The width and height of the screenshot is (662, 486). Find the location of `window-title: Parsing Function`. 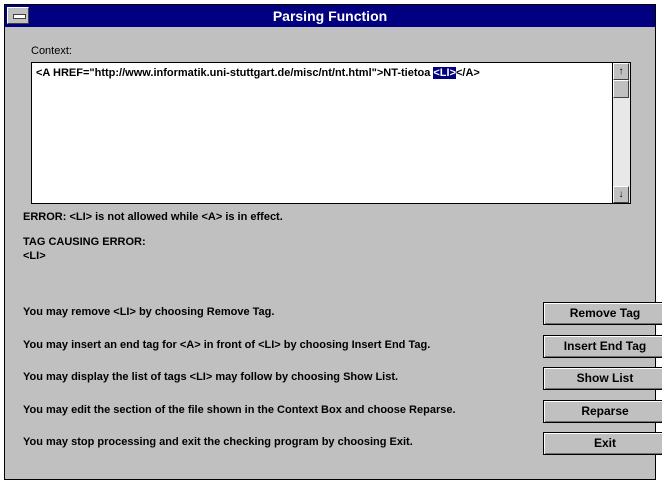

window-title: Parsing Function is located at coordinates (330, 16).